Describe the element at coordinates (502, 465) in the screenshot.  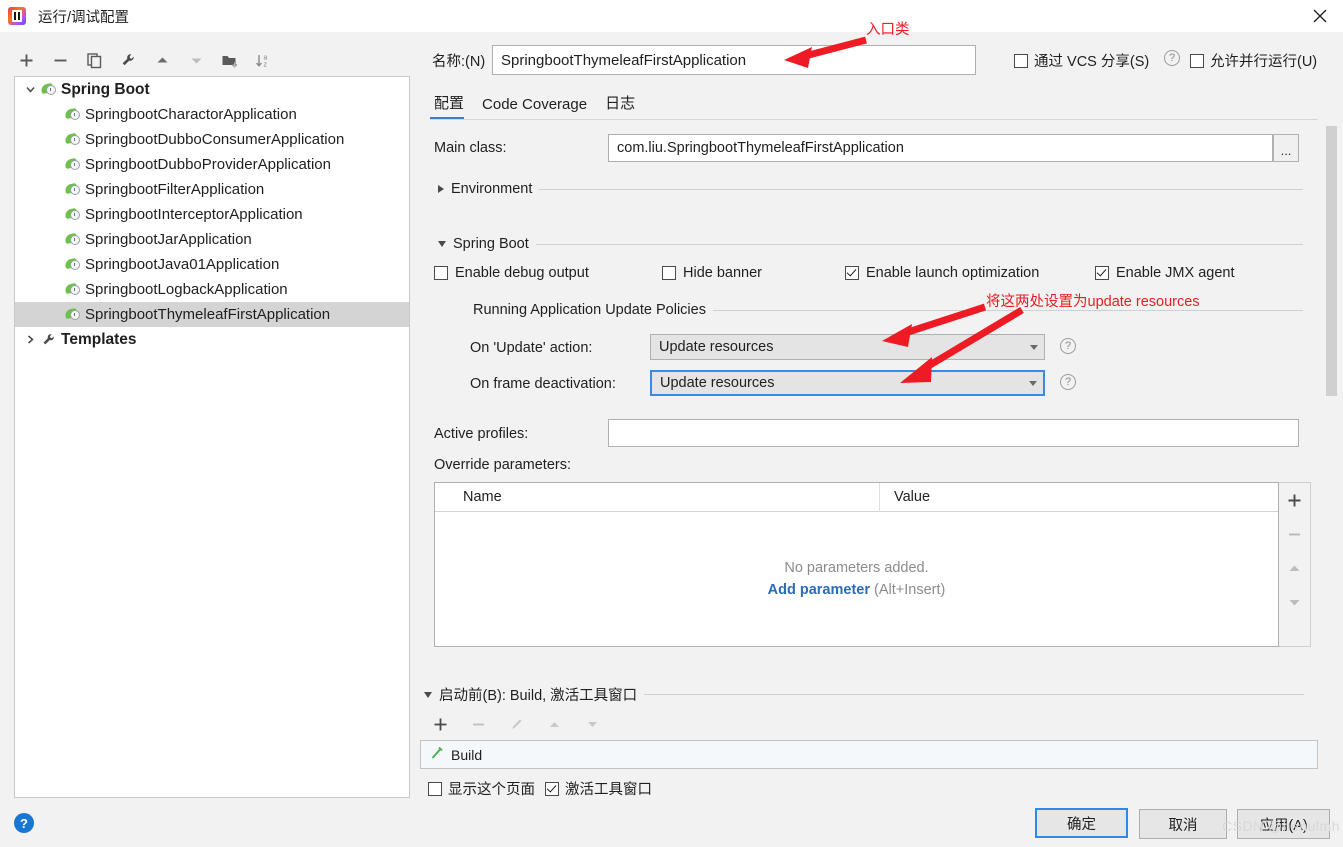
I see `override-parameters-label: Override parameters:` at that location.